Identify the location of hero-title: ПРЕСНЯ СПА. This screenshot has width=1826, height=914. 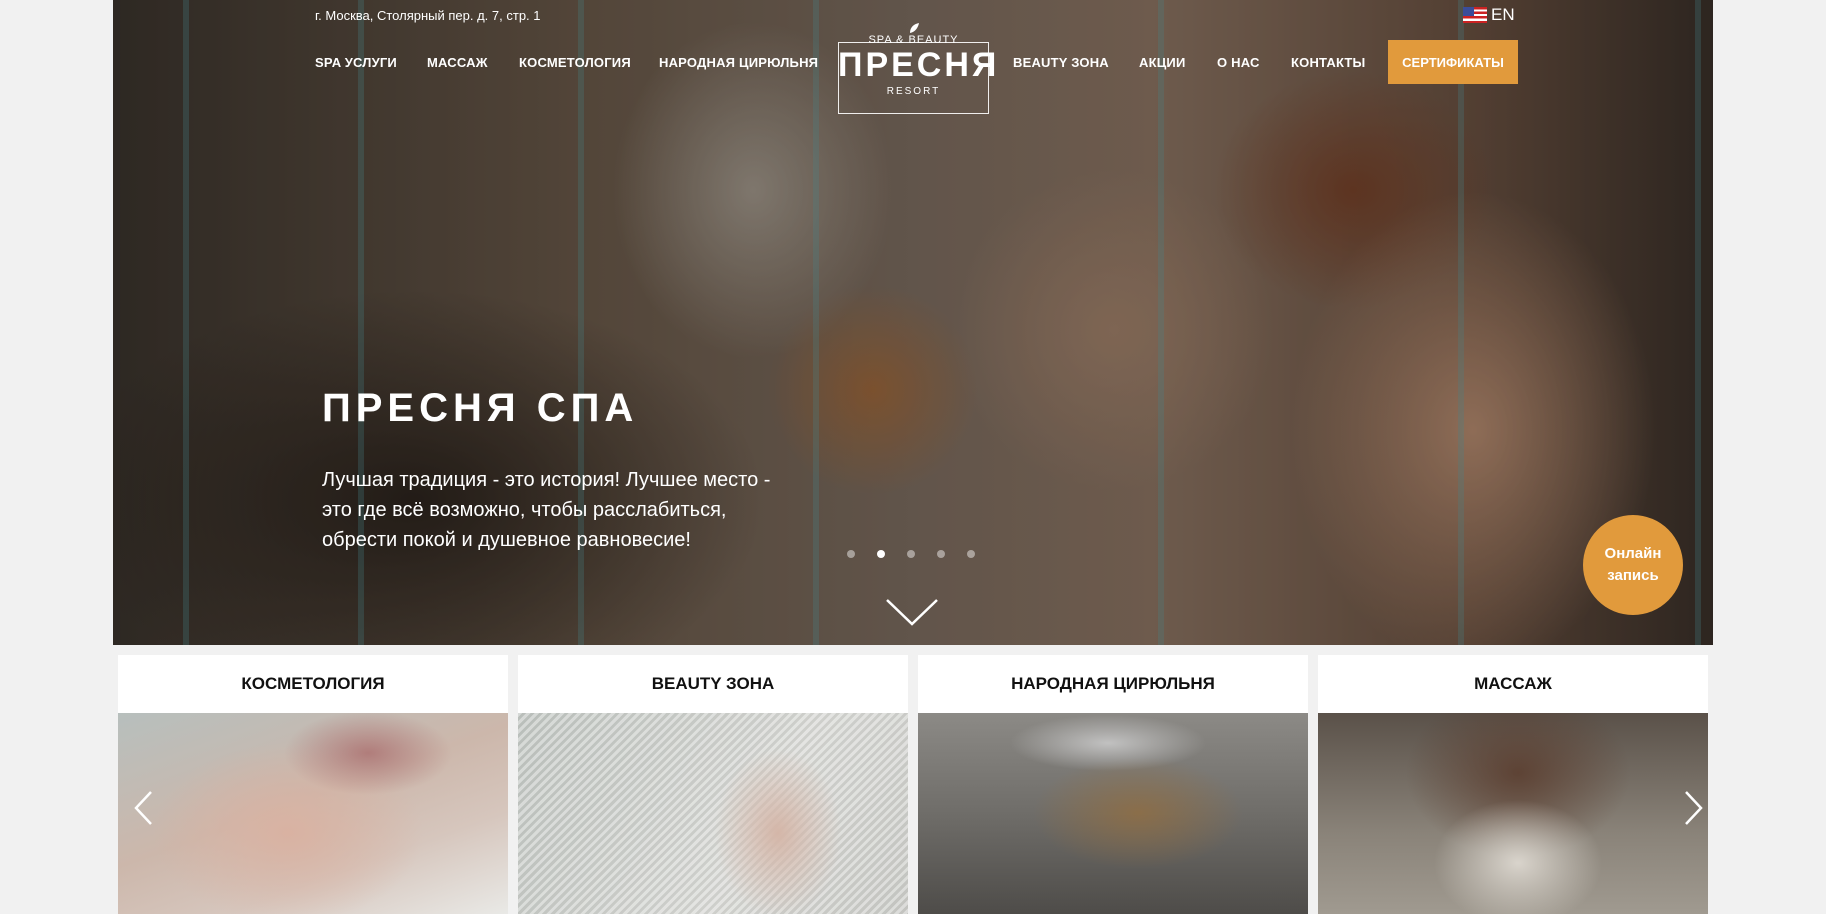
(480, 408).